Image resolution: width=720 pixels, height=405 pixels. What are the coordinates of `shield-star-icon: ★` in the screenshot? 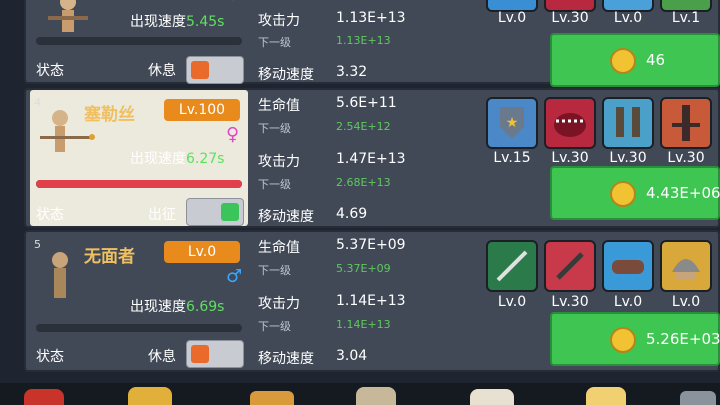 It's located at (512, 123).